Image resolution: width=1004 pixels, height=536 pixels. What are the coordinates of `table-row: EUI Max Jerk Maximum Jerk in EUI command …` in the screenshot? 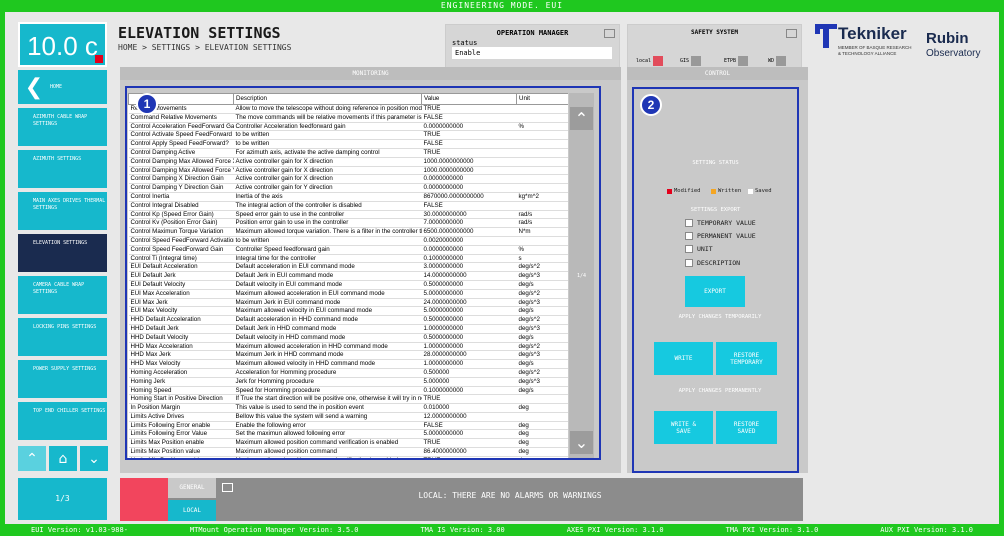 It's located at (348, 303).